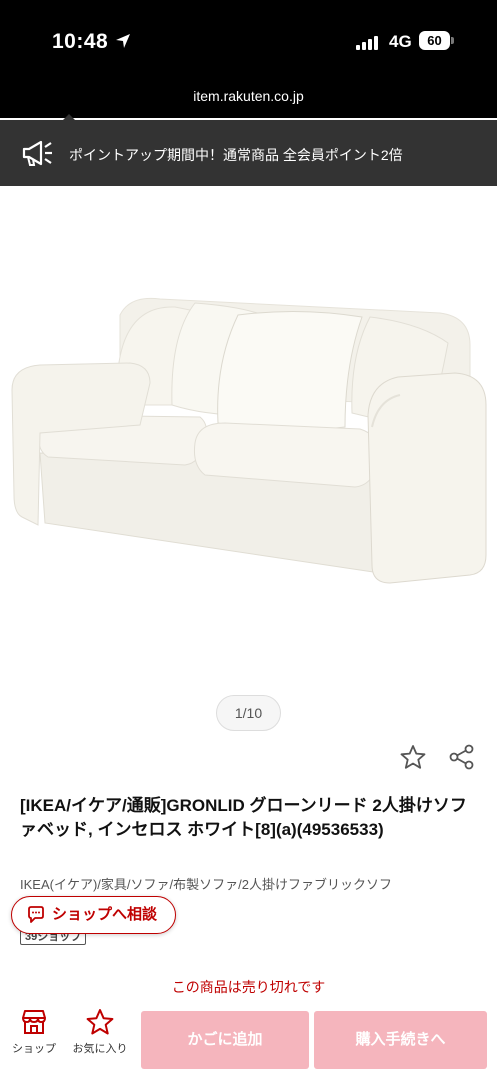 This screenshot has width=497, height=1080. Describe the element at coordinates (255, 883) in the screenshot. I see `breadcrumb: IKEA(イケア)/家具/ソファ/布製ソファ/2人掛けファブリックソフ` at that location.